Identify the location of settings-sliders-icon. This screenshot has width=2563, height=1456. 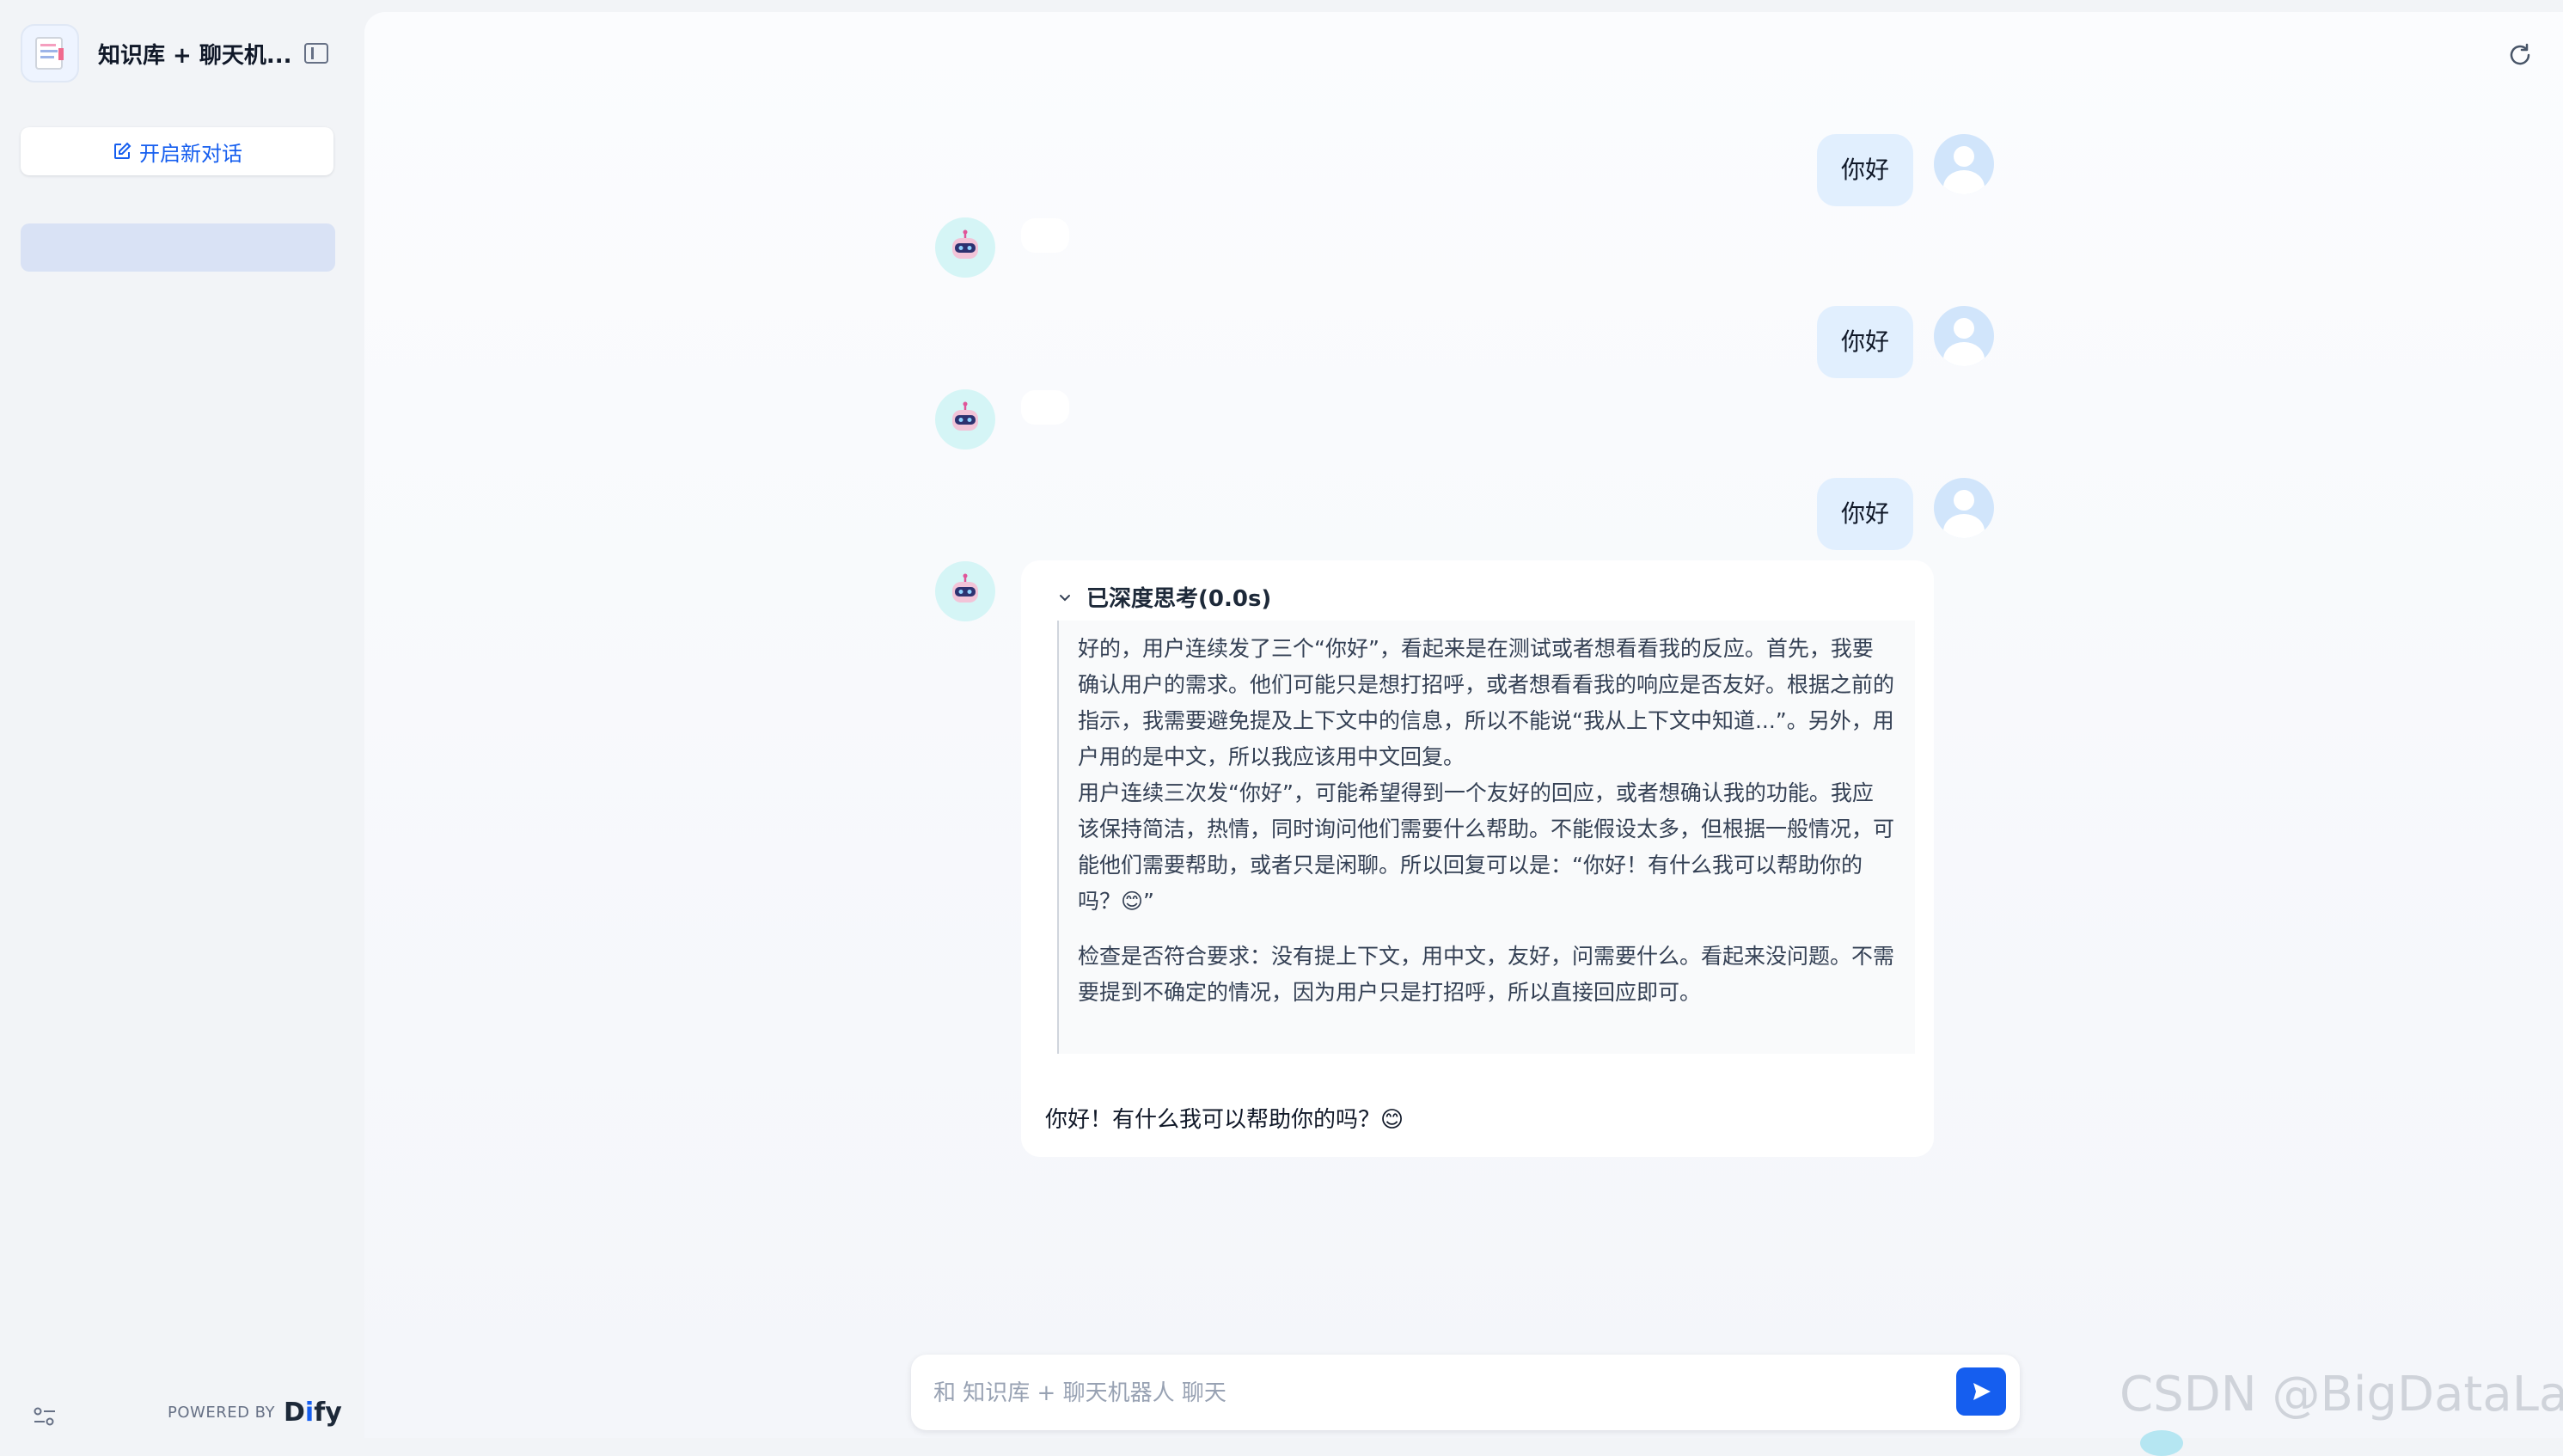
(45, 1416).